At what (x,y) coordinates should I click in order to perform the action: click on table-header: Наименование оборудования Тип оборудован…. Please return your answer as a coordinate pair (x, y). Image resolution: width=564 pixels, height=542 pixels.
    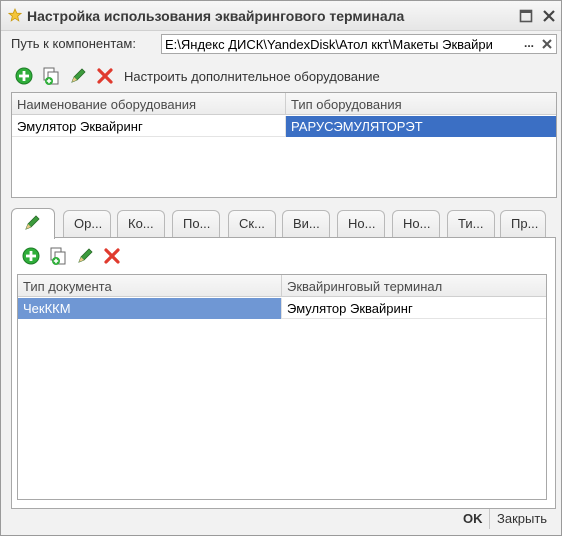
    Looking at the image, I should click on (284, 104).